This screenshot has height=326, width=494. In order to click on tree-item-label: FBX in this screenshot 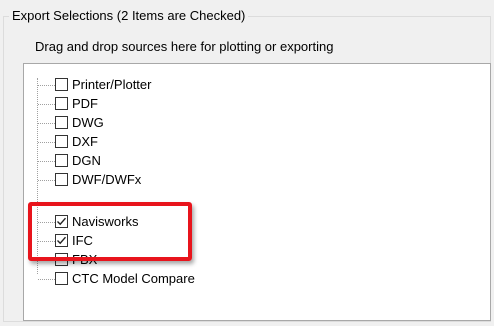, I will do `click(85, 259)`.